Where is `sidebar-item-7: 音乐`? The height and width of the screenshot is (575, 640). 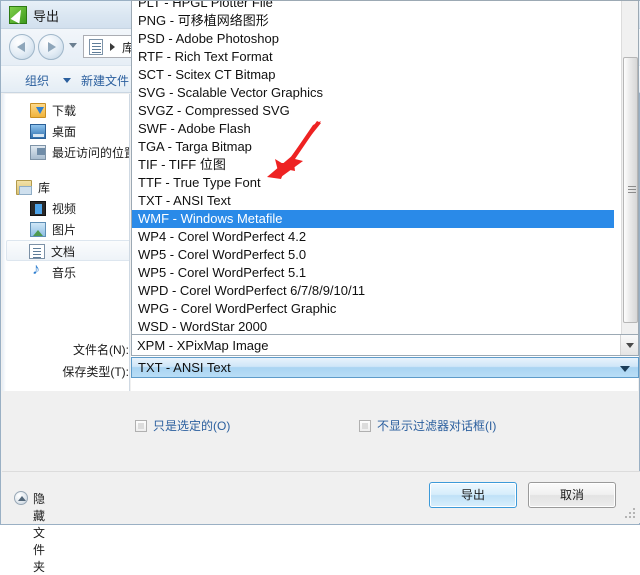
sidebar-item-7: 音乐 is located at coordinates (68, 272).